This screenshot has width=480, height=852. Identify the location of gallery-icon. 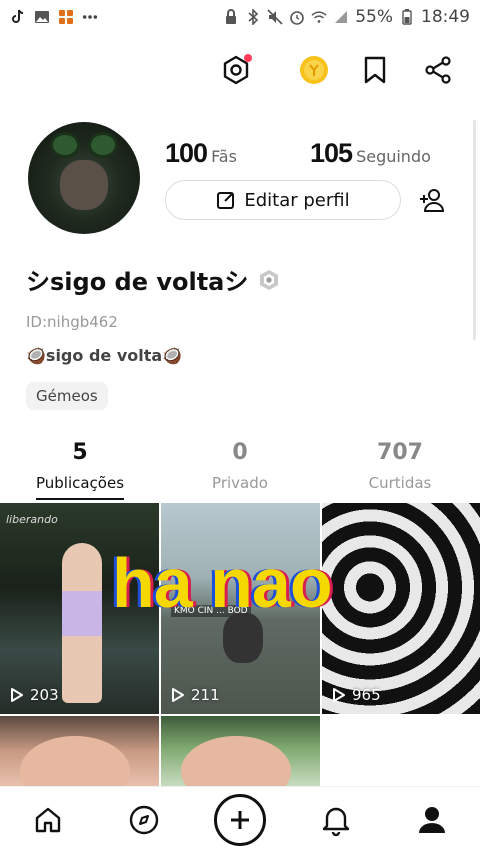
(42, 17).